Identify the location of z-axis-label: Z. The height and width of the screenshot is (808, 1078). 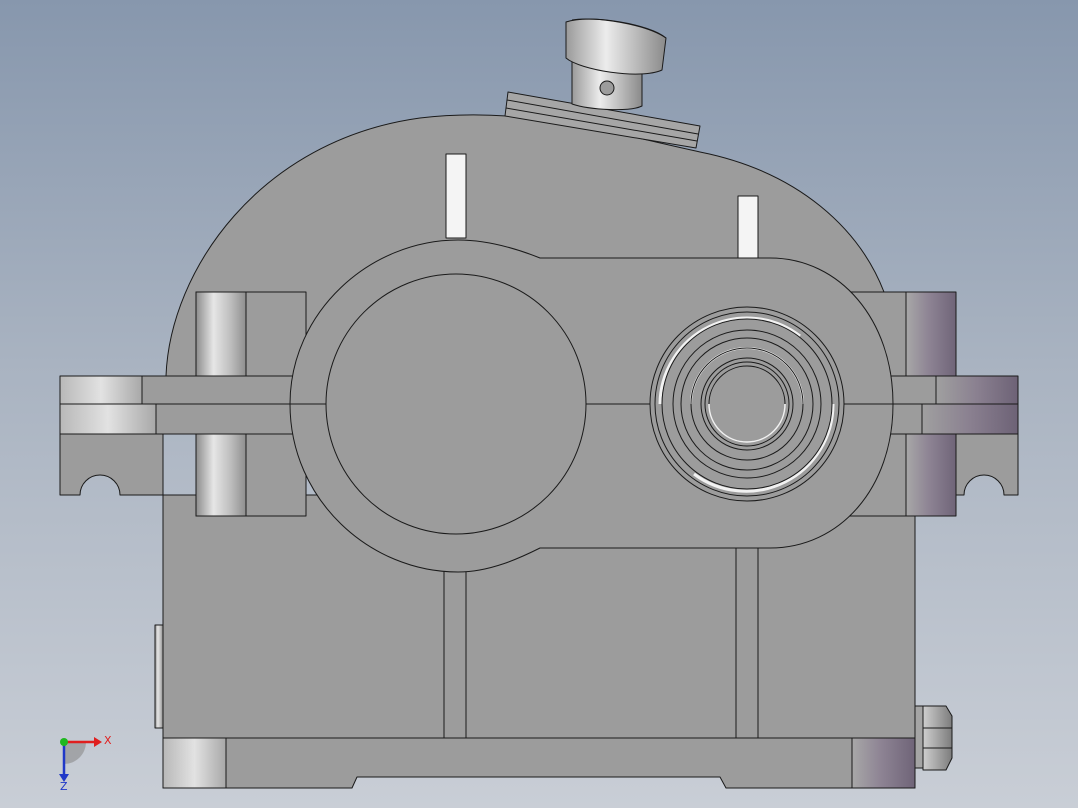
(64, 785).